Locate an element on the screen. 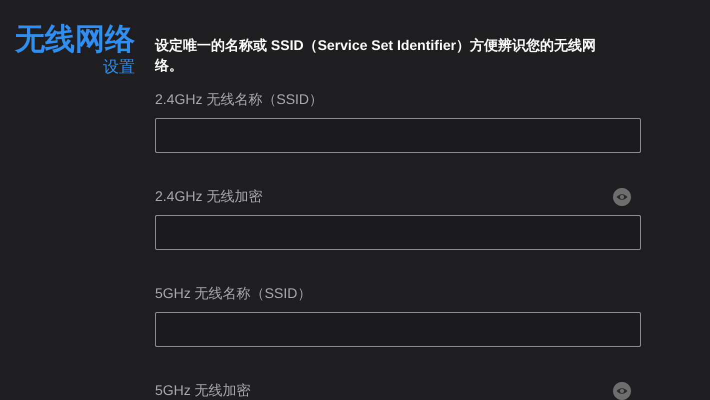 The image size is (710, 400). description-text: 设定唯一的名称或 SSID（Service Set Identifier）方便辨识您的无线网络。 is located at coordinates (376, 55).